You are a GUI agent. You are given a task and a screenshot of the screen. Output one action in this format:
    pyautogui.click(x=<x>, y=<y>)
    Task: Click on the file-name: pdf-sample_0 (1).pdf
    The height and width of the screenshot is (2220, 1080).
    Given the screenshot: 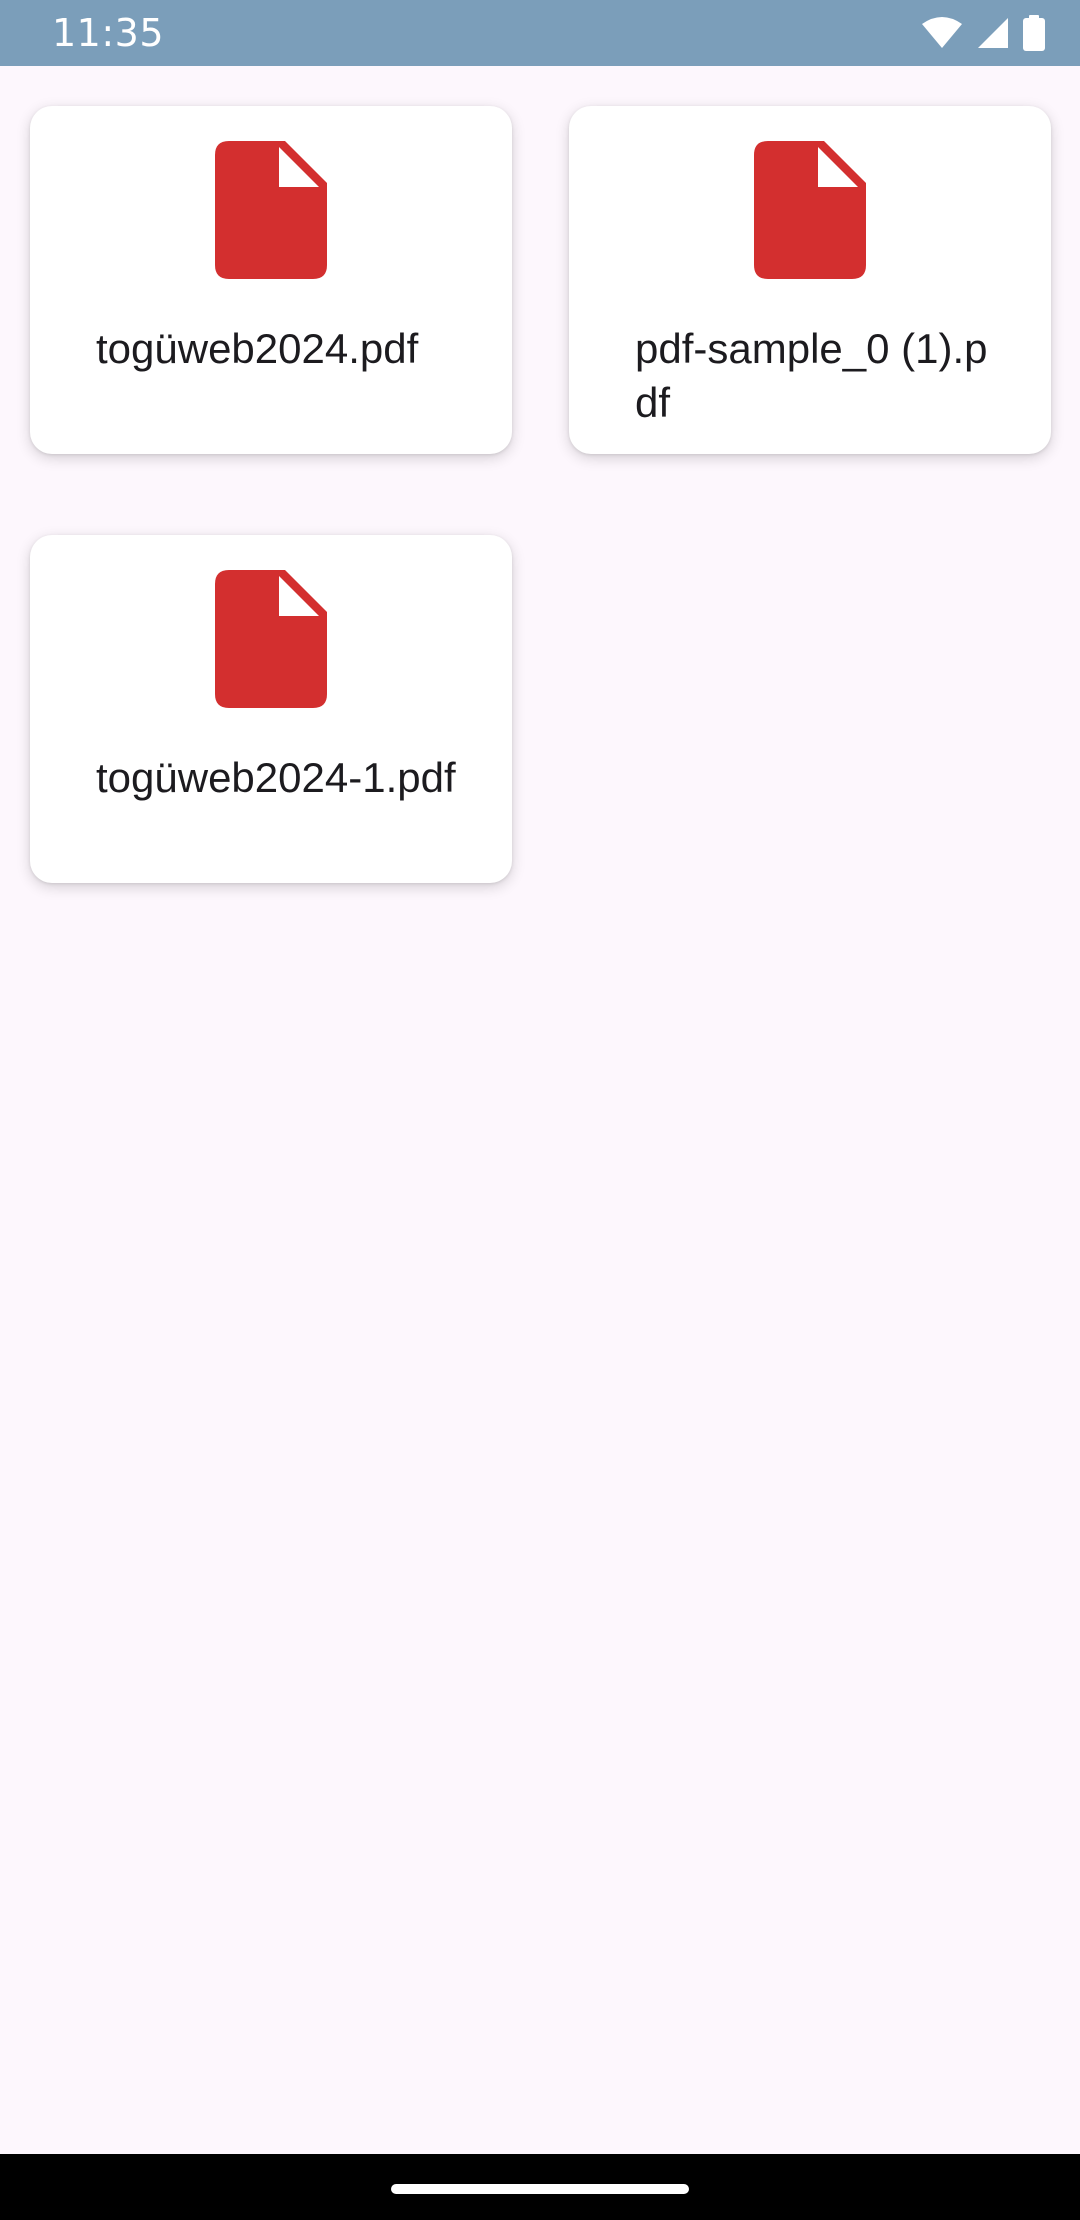 What is the action you would take?
    pyautogui.click(x=811, y=375)
    